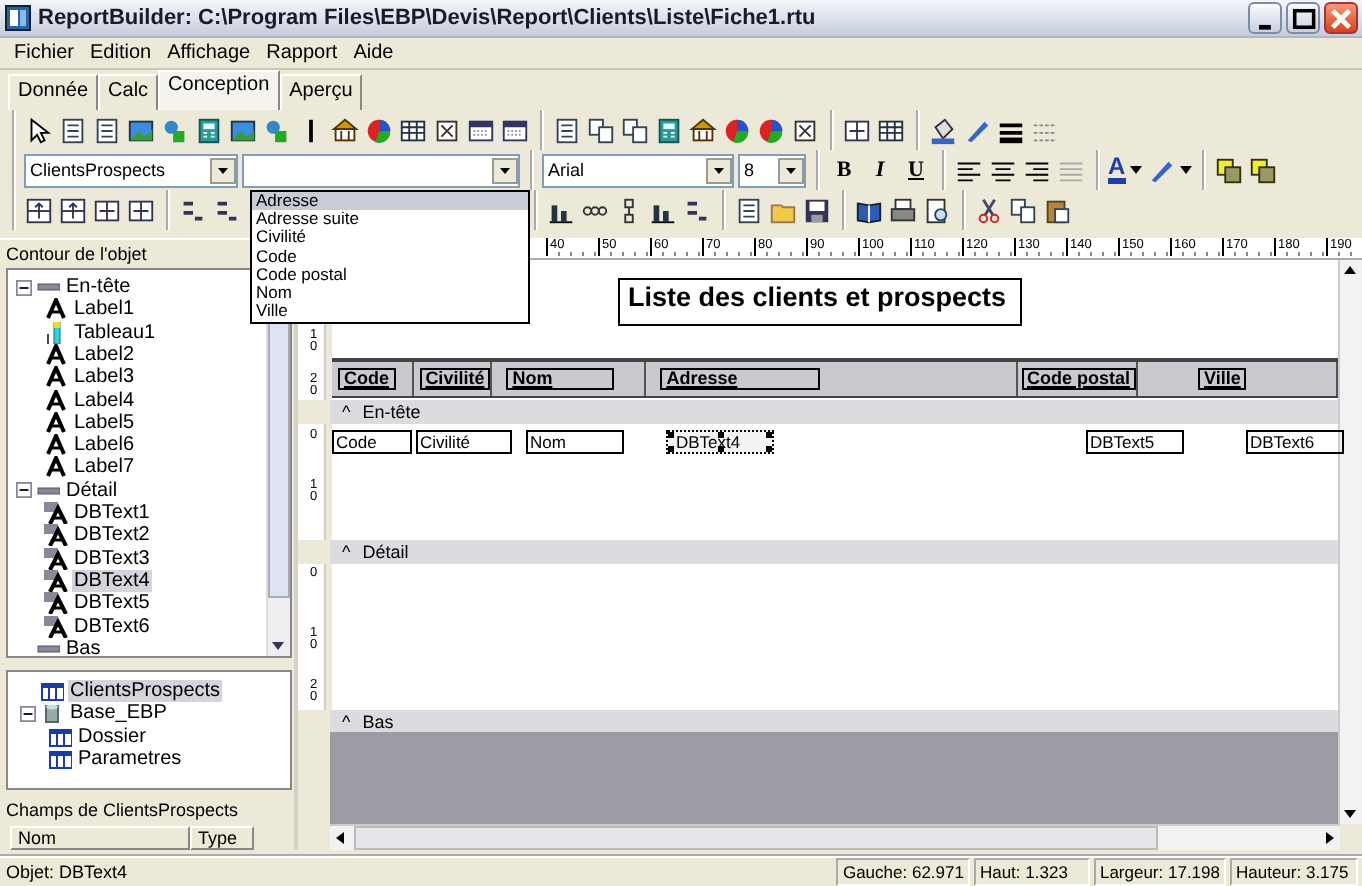 The width and height of the screenshot is (1362, 886). I want to click on tab: Calc, so click(128, 92).